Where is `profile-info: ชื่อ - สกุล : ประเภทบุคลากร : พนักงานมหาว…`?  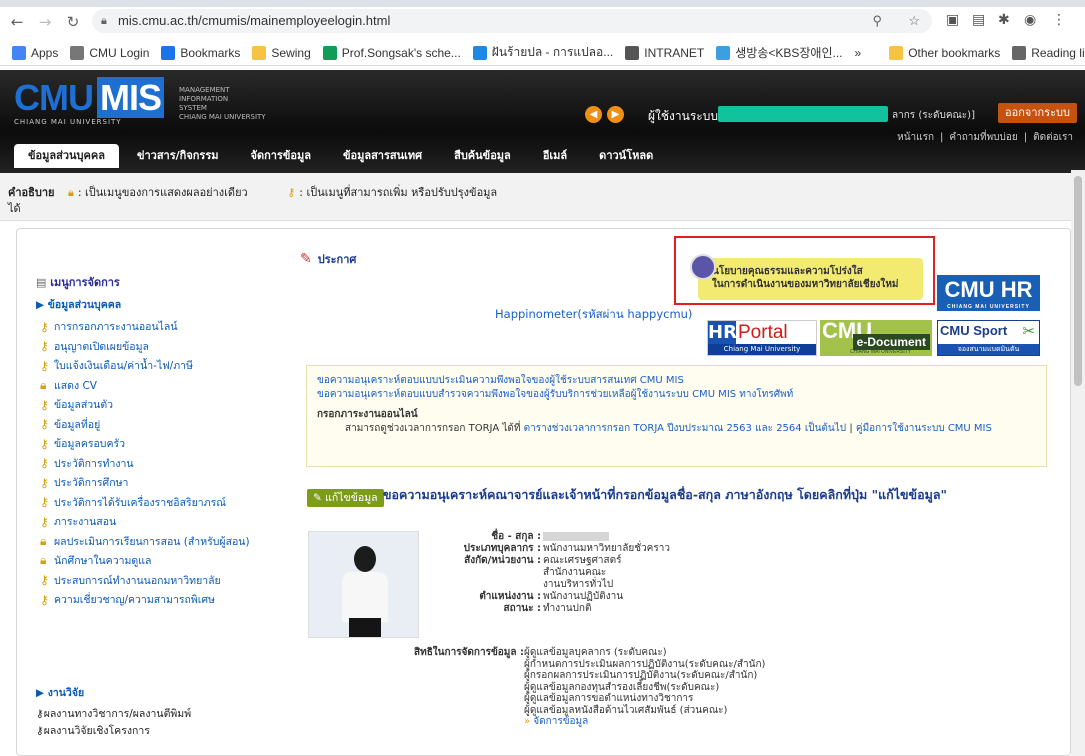
profile-info: ชื่อ - สกุล : ประเภทบุคลากร : พนักงานมหาว… is located at coordinates (555, 573).